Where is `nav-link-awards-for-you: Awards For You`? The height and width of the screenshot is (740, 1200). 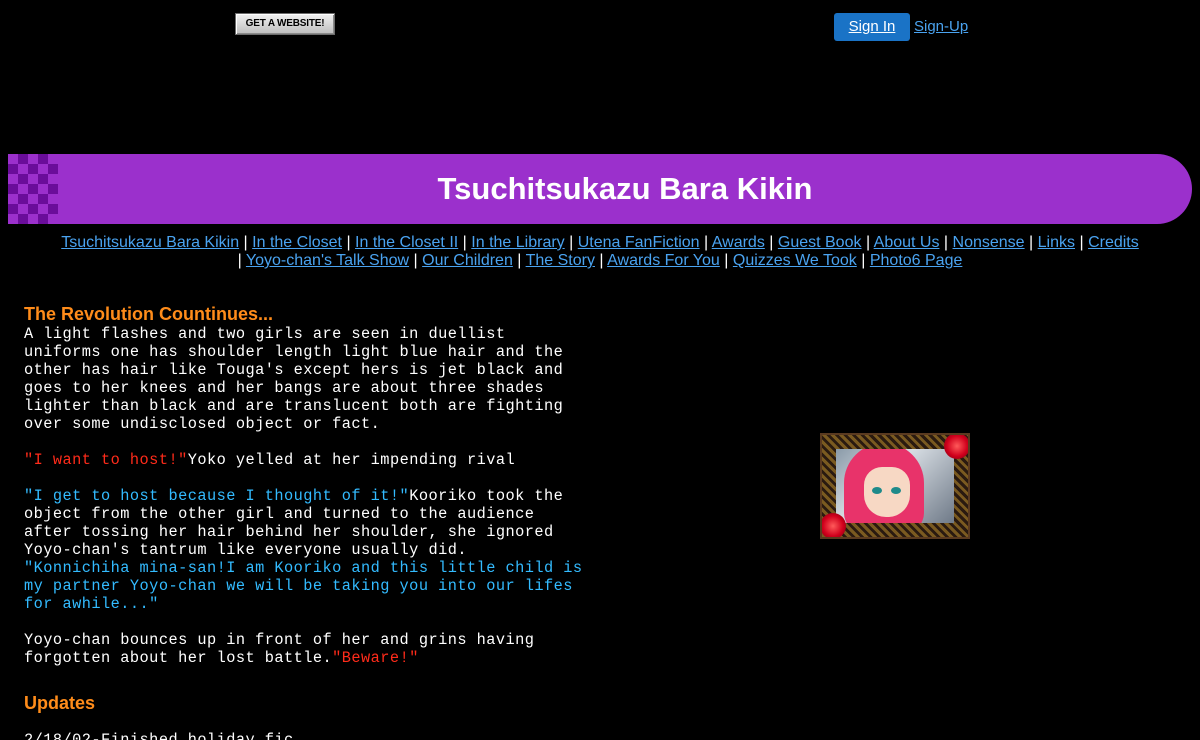
nav-link-awards-for-you: Awards For You is located at coordinates (663, 260).